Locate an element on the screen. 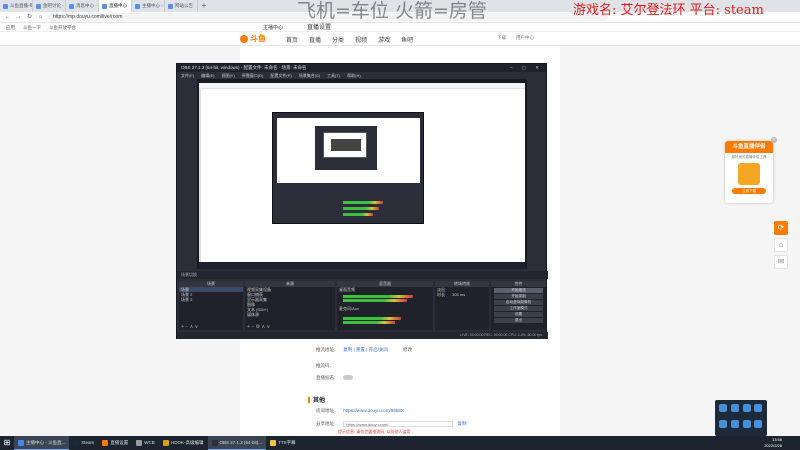 The image size is (800, 450). bookmark-item: 应用 is located at coordinates (10, 27).